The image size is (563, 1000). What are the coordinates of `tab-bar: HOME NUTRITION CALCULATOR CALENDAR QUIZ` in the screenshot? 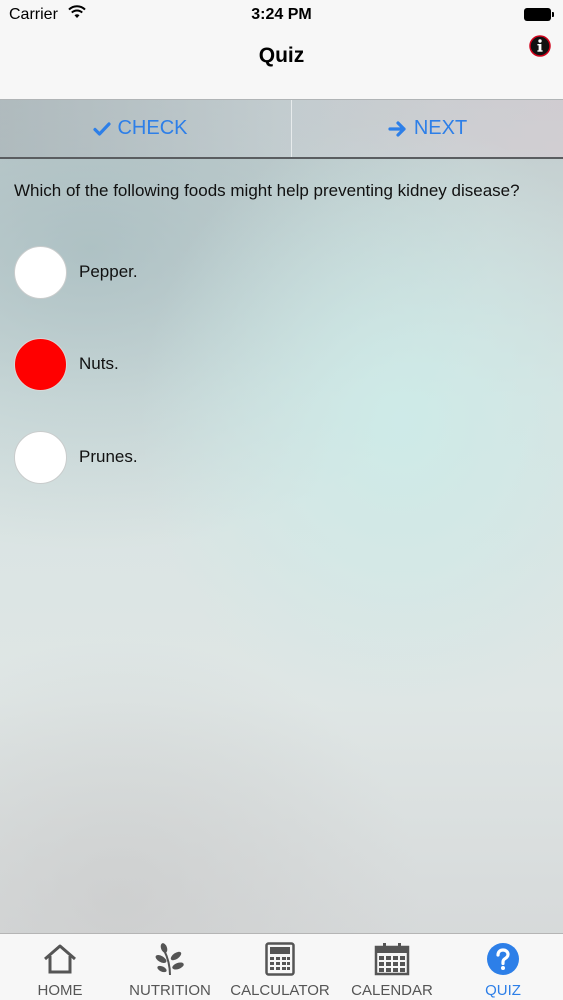 It's located at (281, 966).